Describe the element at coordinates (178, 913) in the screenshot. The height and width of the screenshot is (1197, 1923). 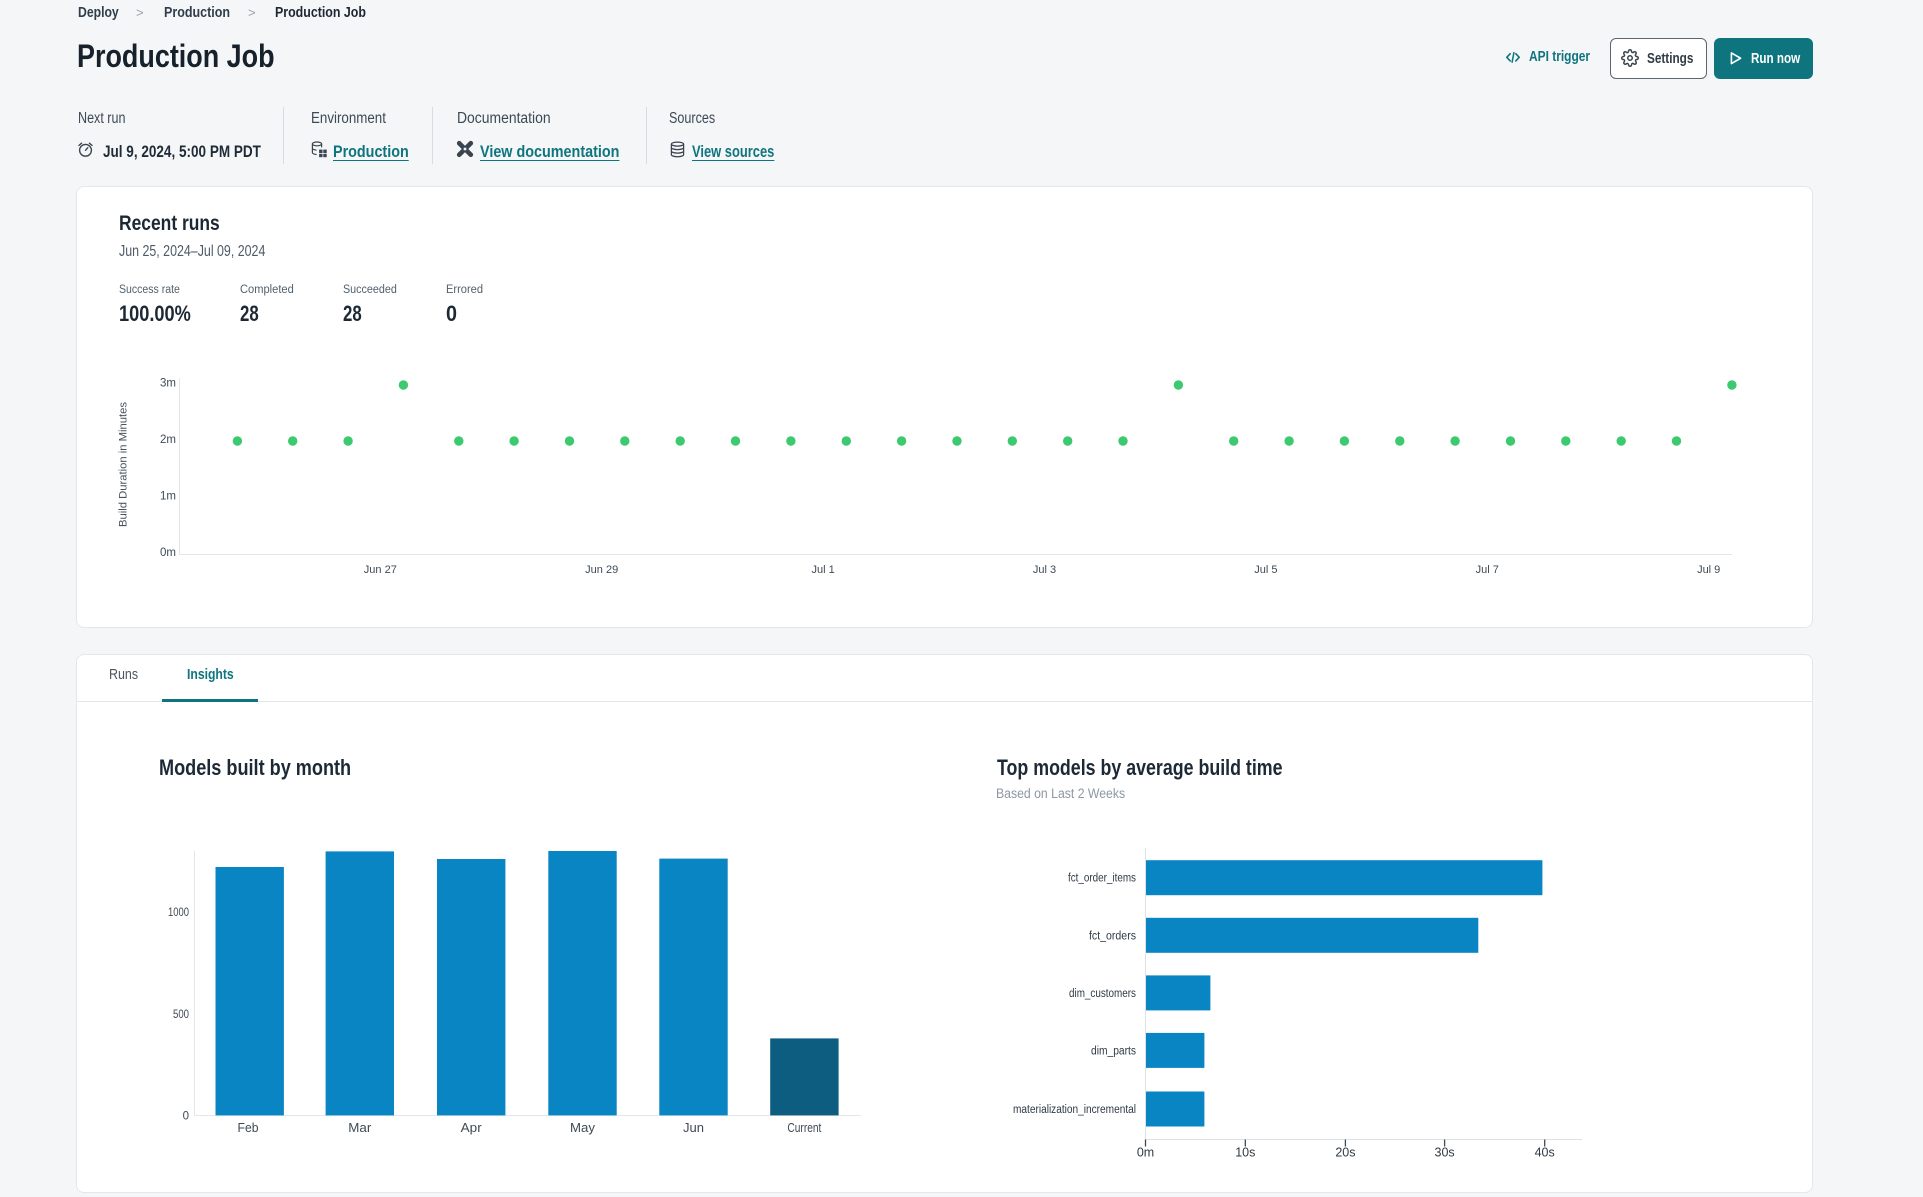
I see `svg-text: 1000` at that location.